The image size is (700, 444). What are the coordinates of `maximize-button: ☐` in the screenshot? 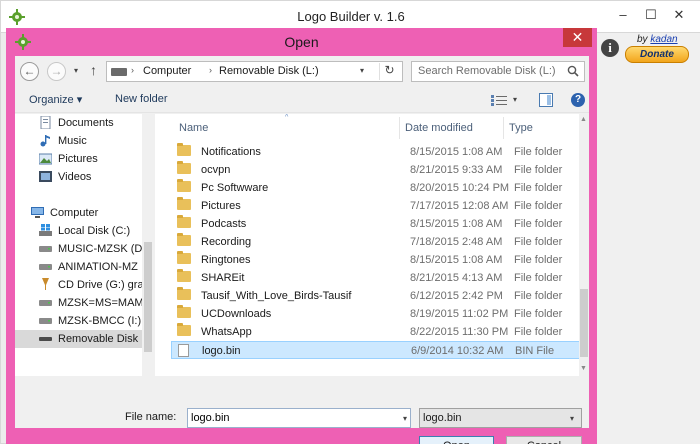 It's located at (651, 15).